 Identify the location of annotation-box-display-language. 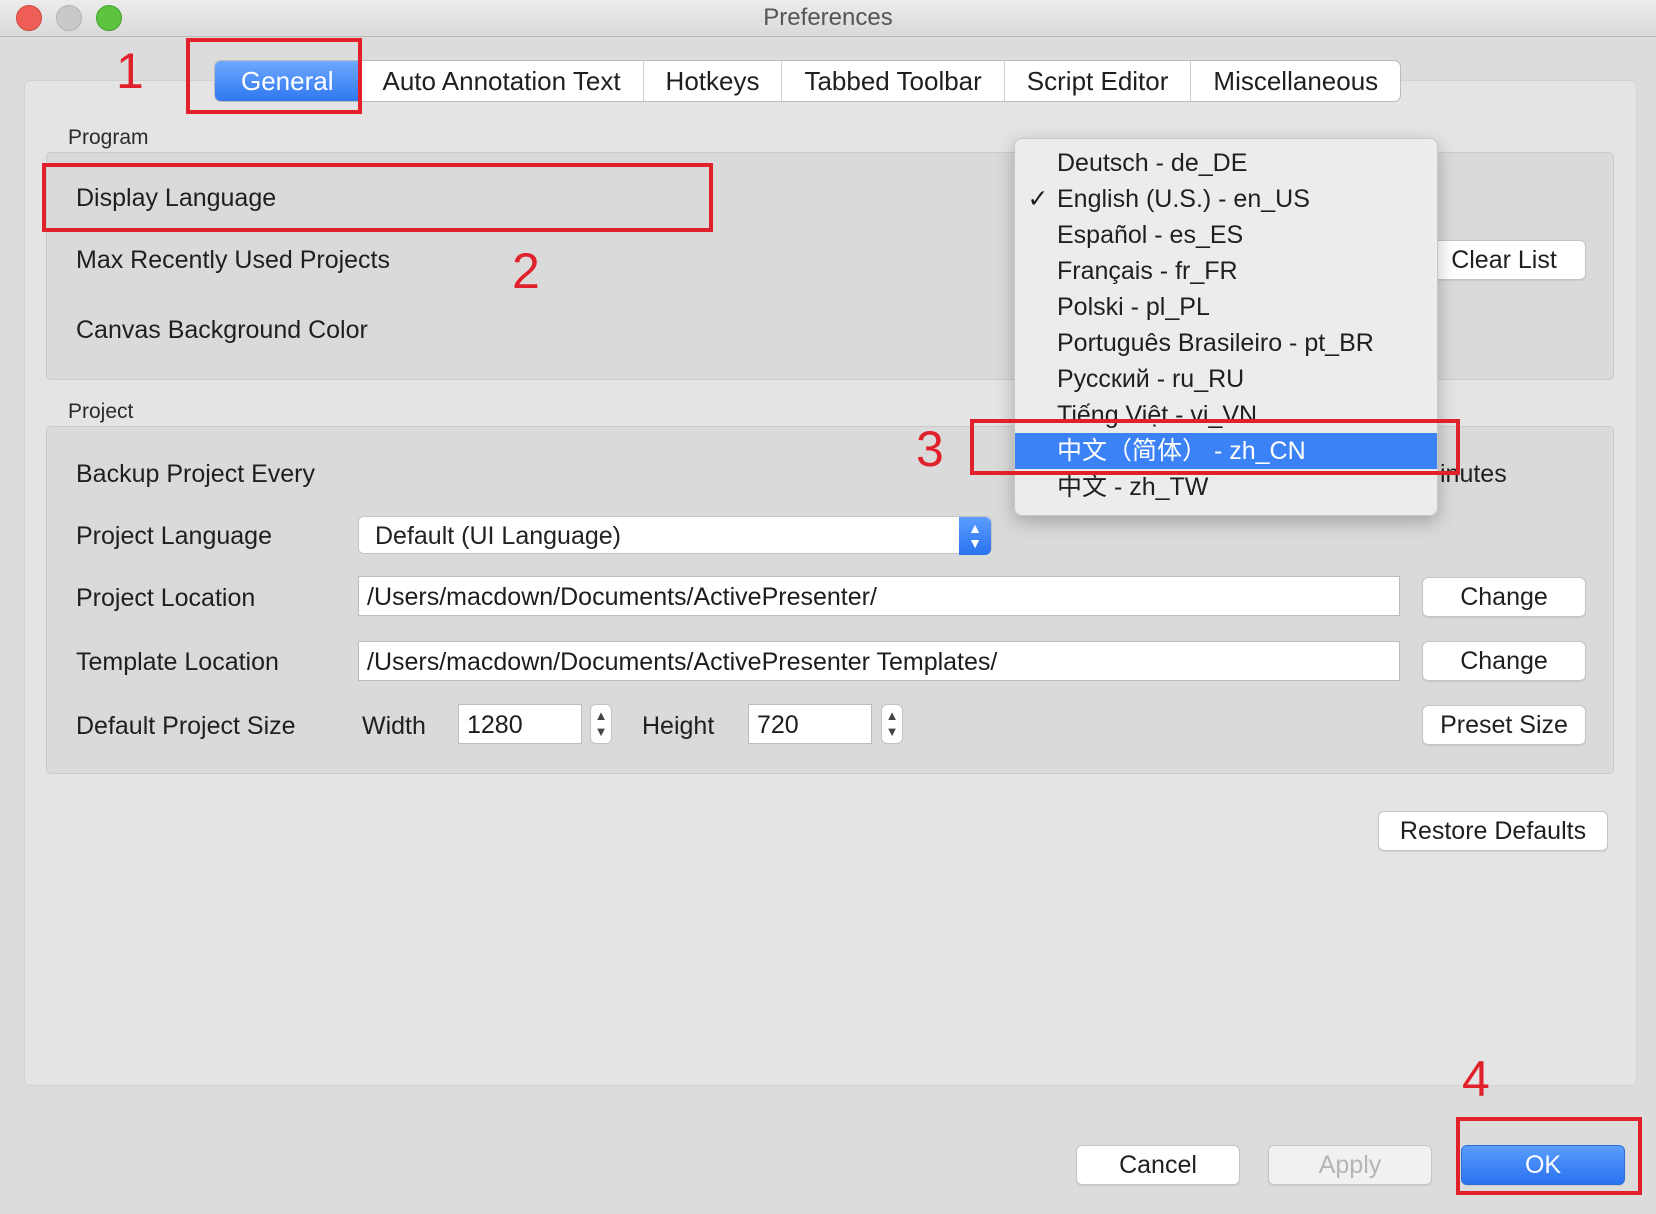
(377, 197).